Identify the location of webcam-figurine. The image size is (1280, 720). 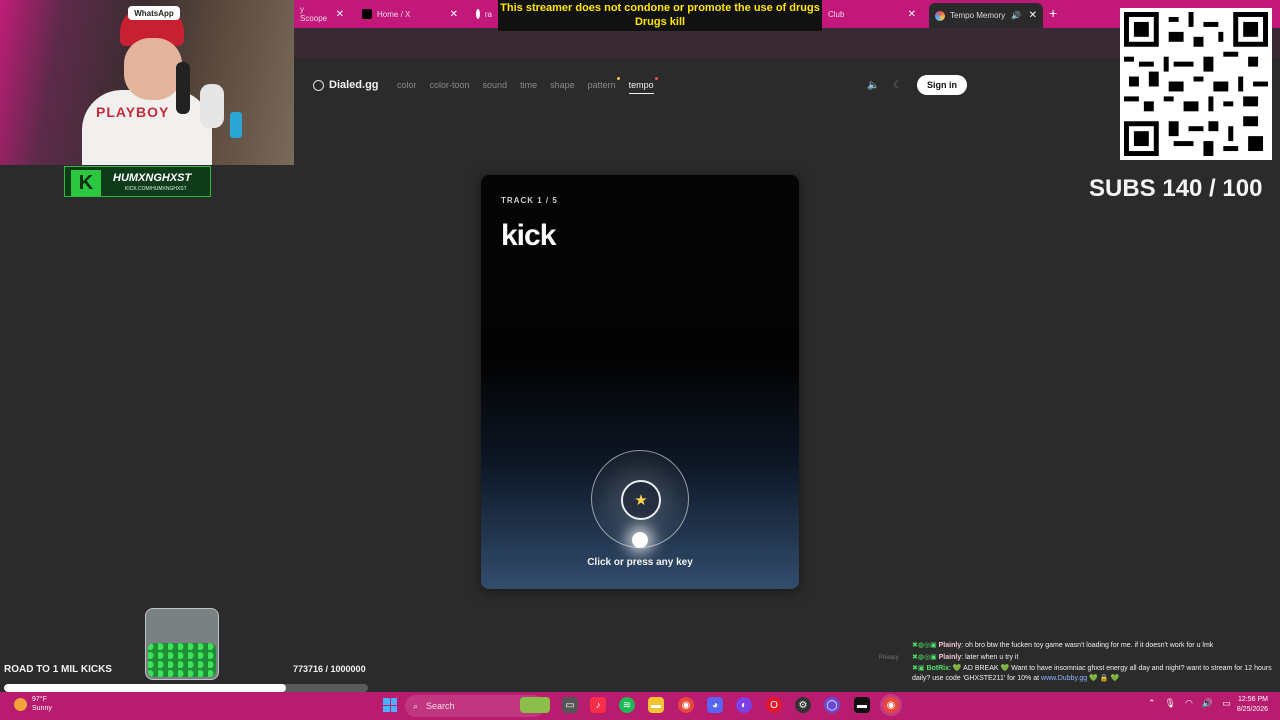
(212, 106).